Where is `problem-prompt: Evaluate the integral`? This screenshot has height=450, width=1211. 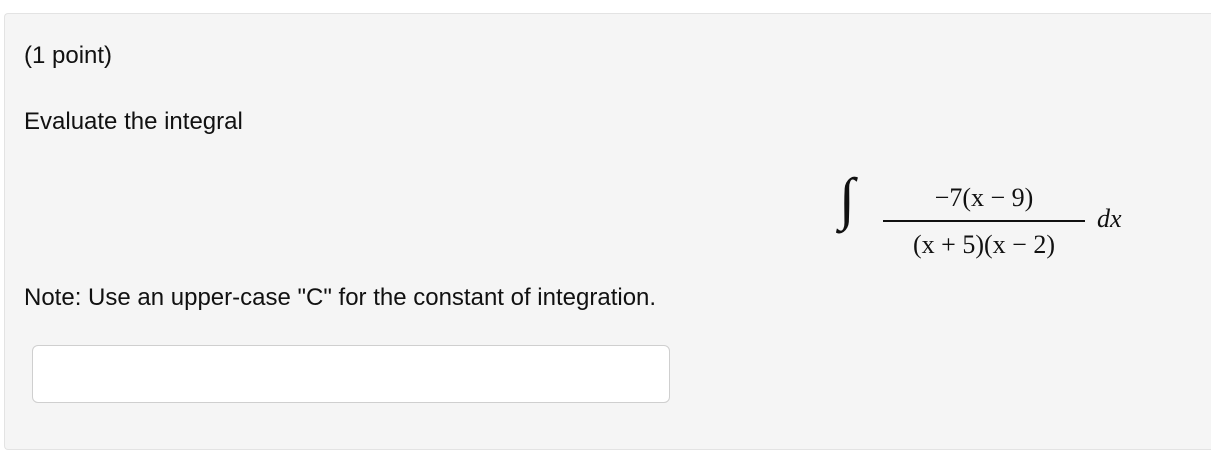
problem-prompt: Evaluate the integral is located at coordinates (133, 121).